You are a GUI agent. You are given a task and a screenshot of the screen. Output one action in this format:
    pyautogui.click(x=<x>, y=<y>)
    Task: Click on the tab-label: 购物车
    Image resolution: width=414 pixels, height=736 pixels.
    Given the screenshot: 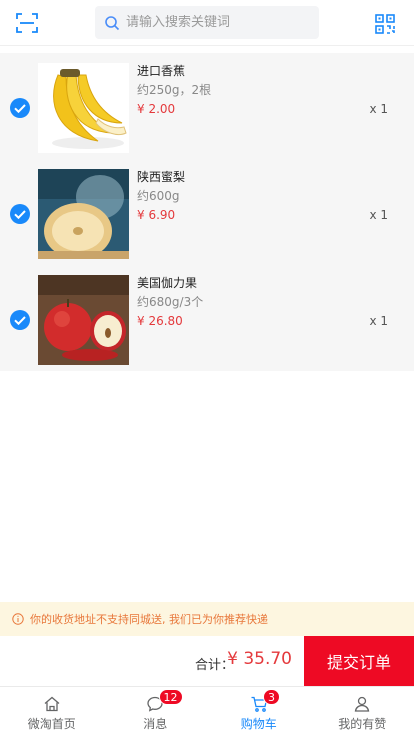 What is the action you would take?
    pyautogui.click(x=258, y=724)
    